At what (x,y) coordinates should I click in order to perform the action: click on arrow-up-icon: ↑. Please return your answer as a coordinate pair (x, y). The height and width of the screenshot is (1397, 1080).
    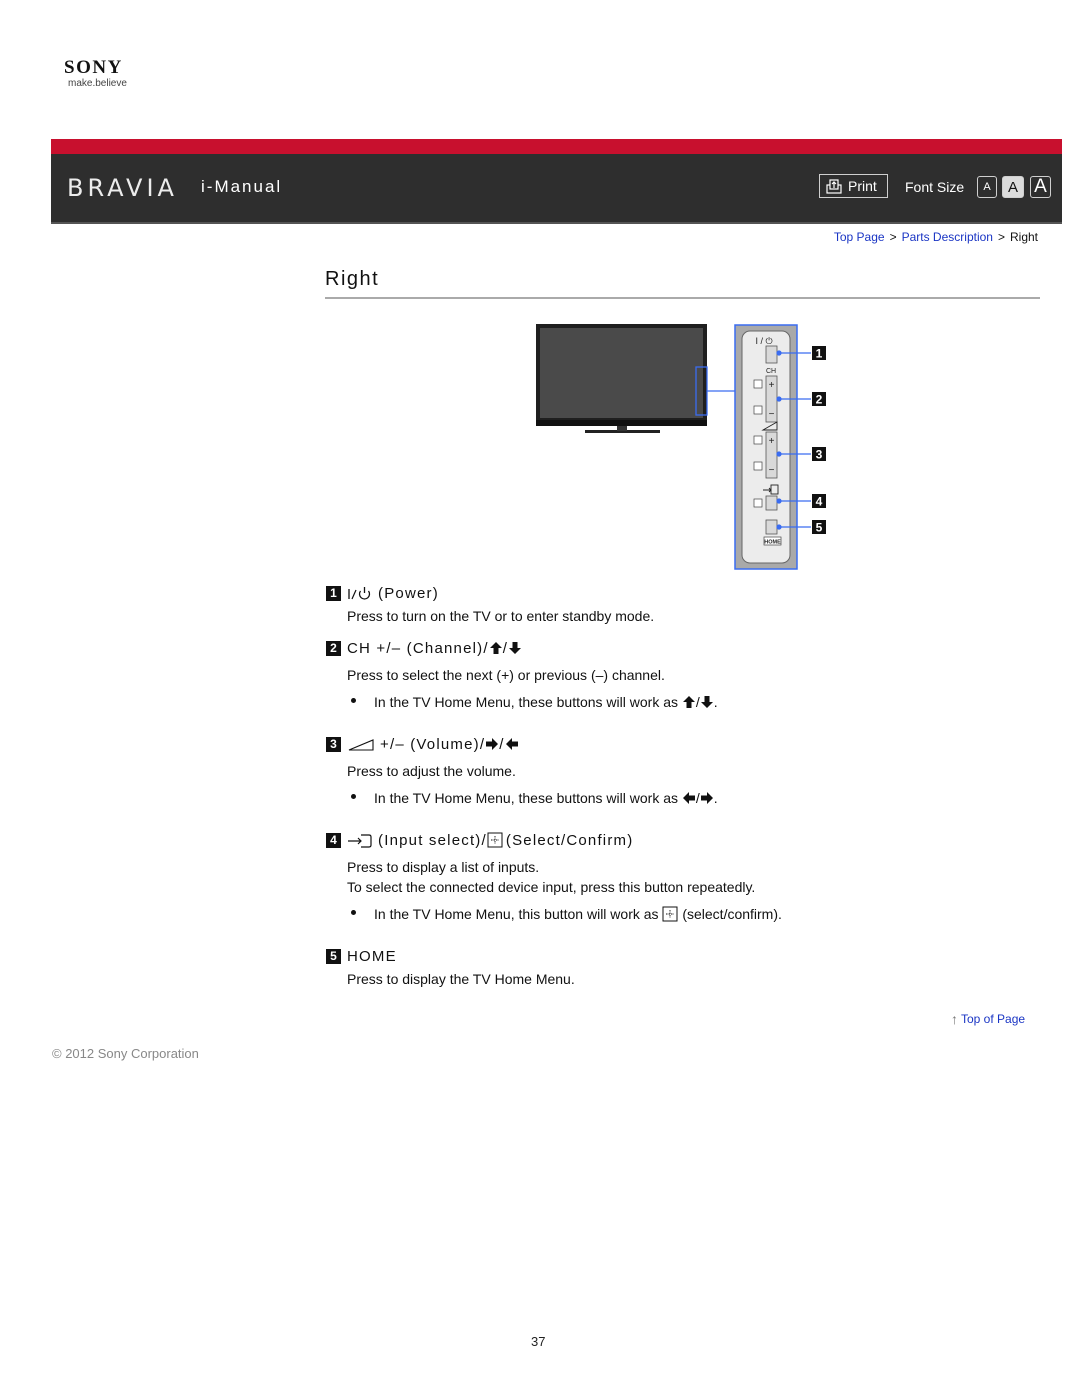
    Looking at the image, I should click on (954, 1019).